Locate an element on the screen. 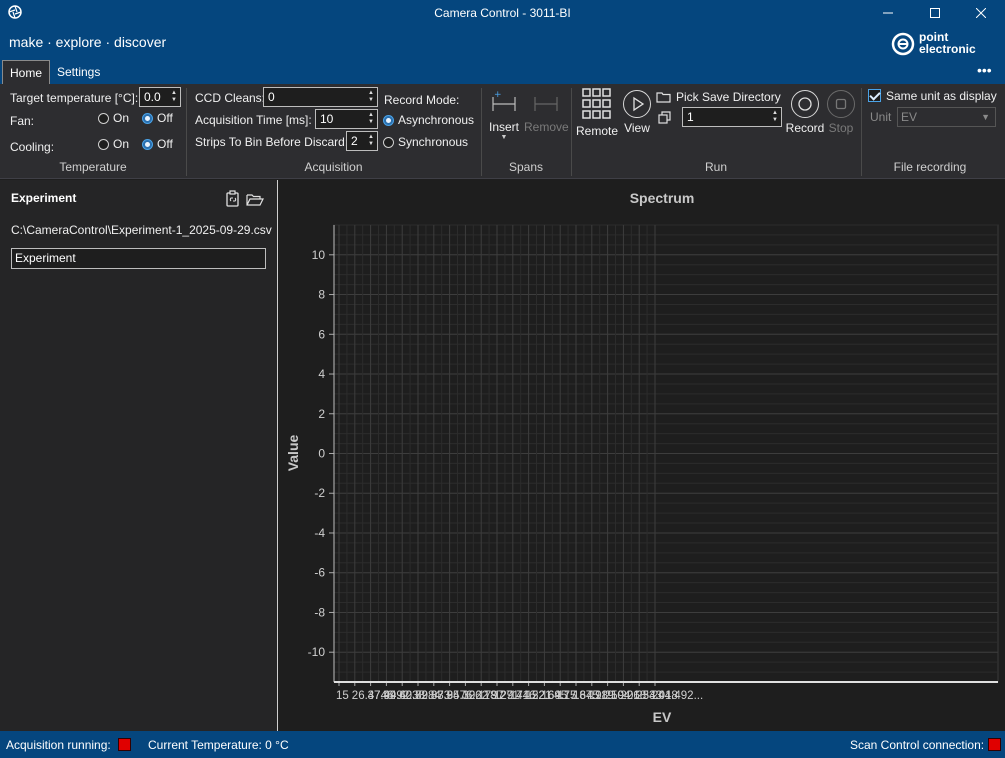 The height and width of the screenshot is (758, 1005). view-button: View is located at coordinates (637, 112).